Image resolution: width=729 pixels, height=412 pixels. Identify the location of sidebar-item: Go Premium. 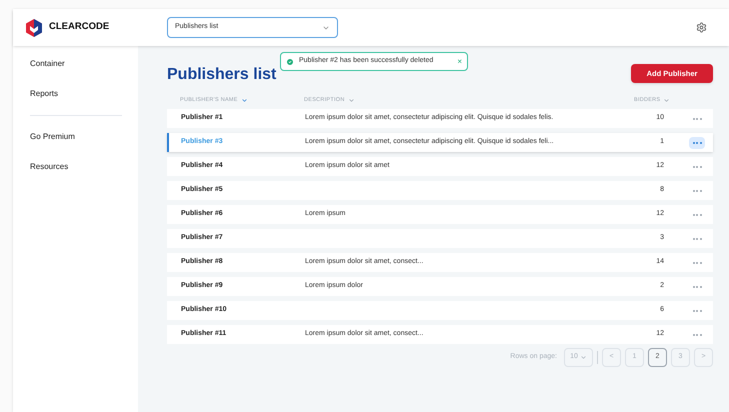
(76, 137).